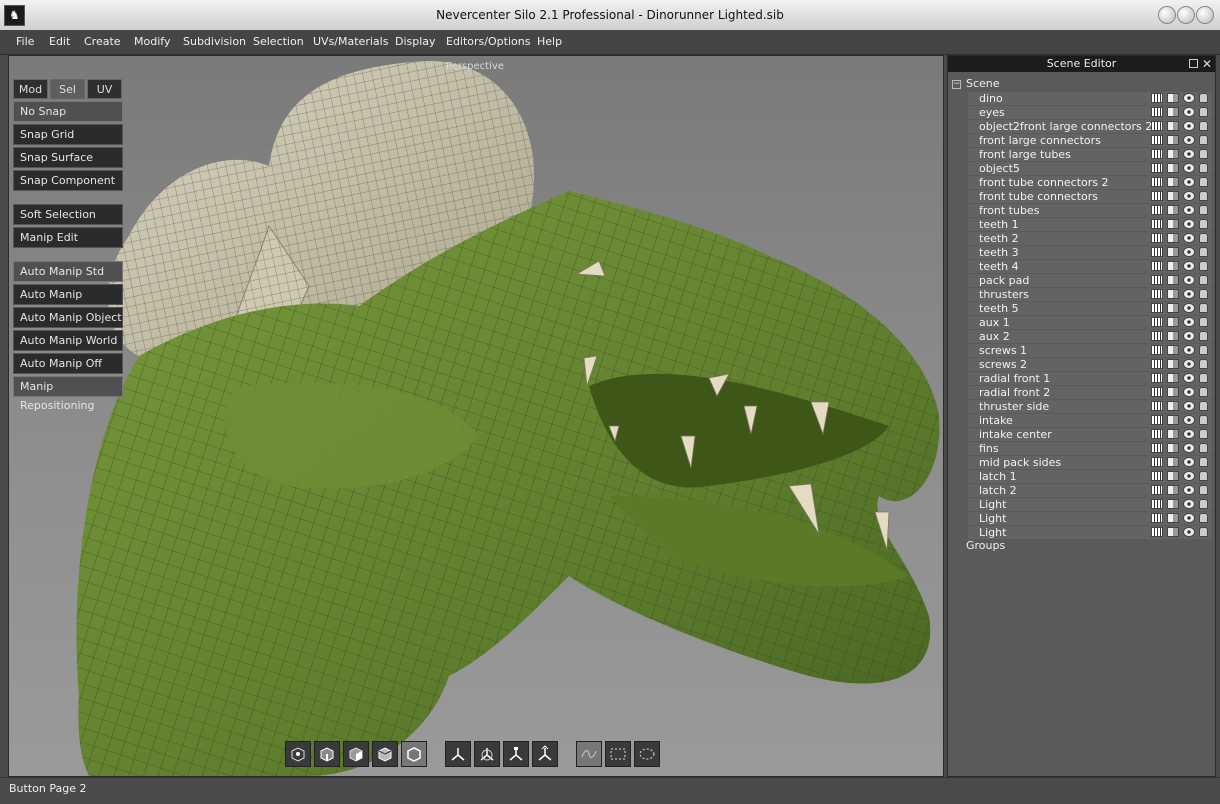 Image resolution: width=1220 pixels, height=804 pixels. What do you see at coordinates (68, 302) in the screenshot?
I see `auto-manip-normal-button: Auto Manip Normal` at bounding box center [68, 302].